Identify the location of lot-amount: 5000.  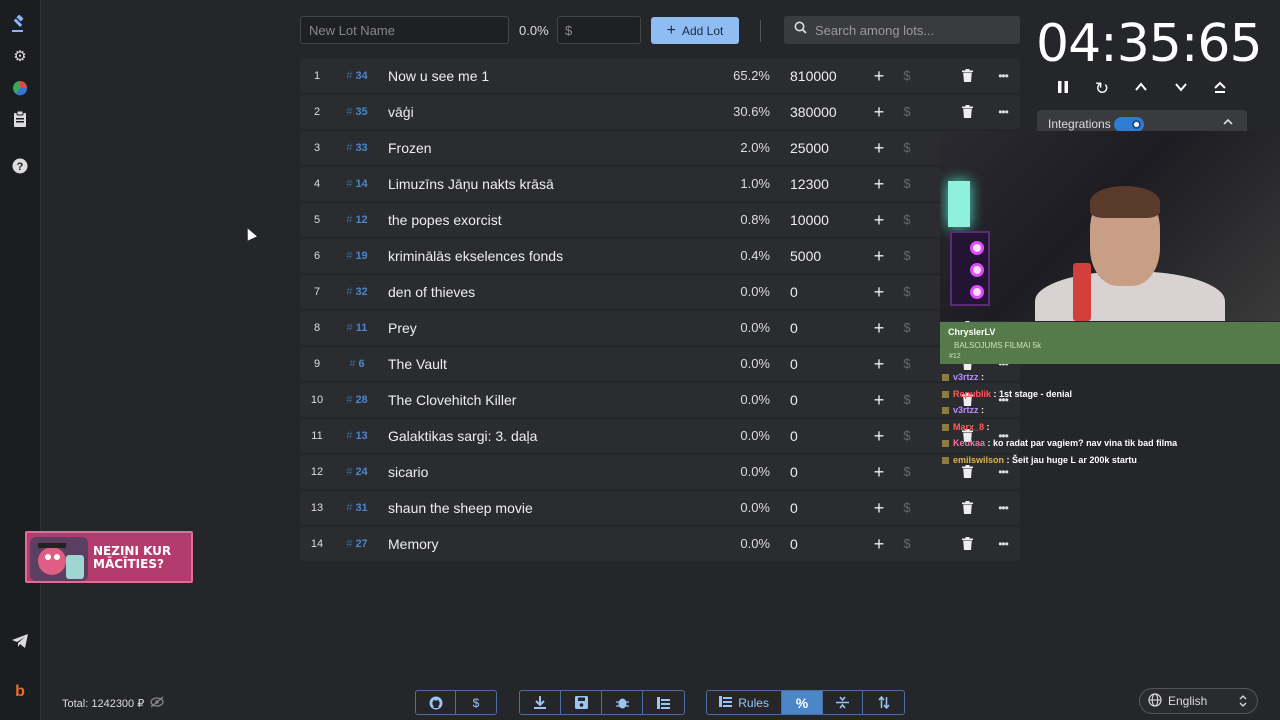
(805, 256).